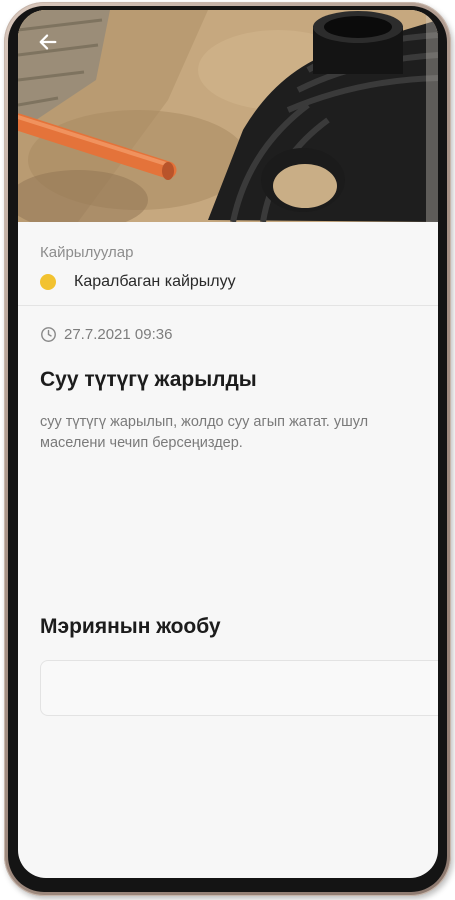  Describe the element at coordinates (48, 282) in the screenshot. I see `status-dot` at that location.